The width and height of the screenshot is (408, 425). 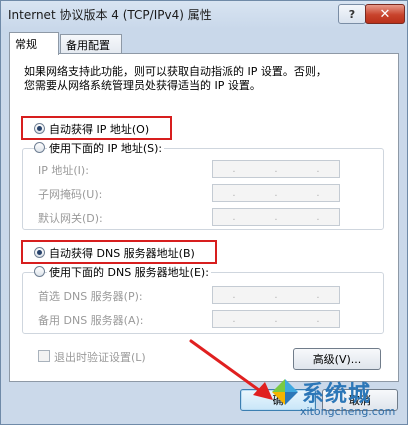 What do you see at coordinates (106, 148) in the screenshot?
I see `ip-manual-label: 使用下面的 IP 地址(S):` at bounding box center [106, 148].